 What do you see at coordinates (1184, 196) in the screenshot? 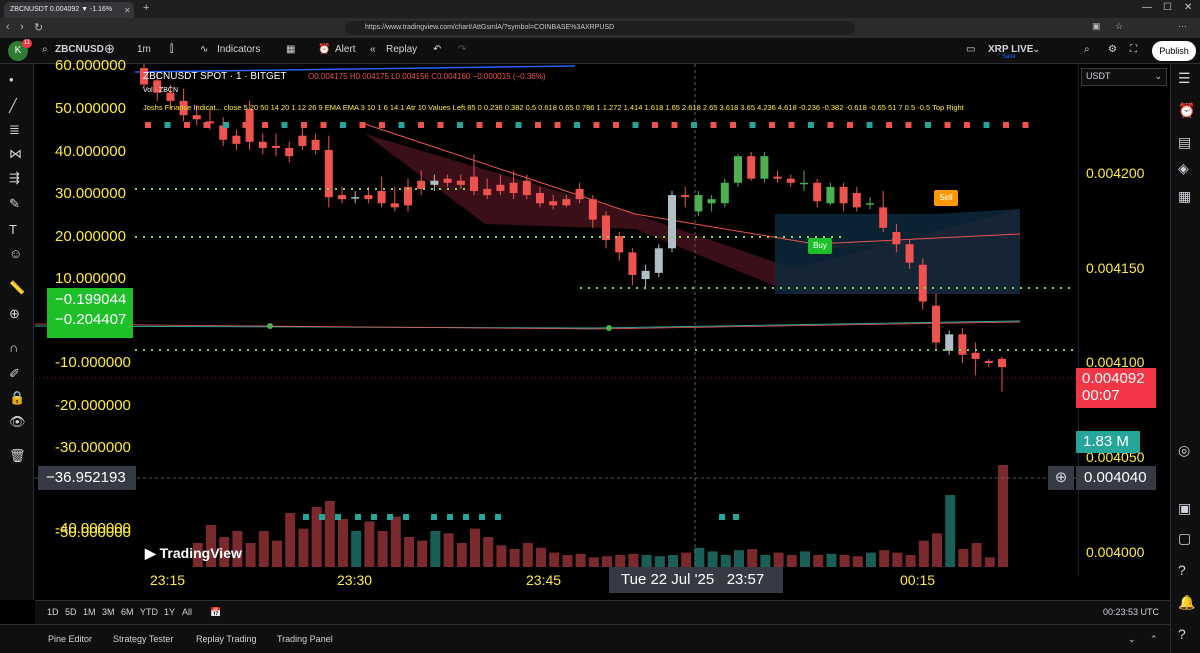
I see `hotlist-icon: ▦` at bounding box center [1184, 196].